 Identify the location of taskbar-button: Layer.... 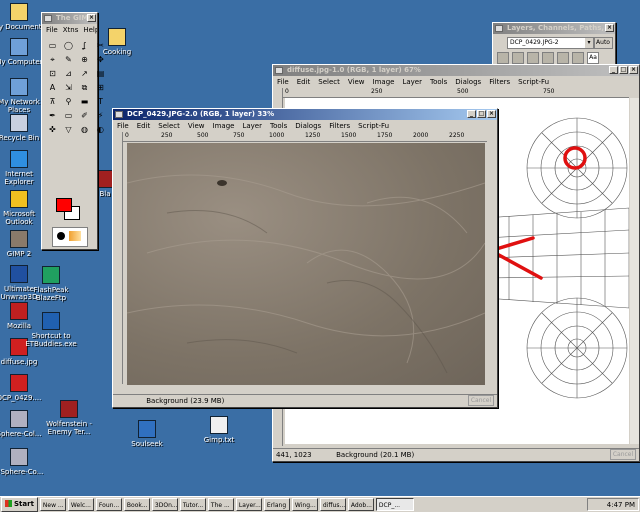
(248, 504).